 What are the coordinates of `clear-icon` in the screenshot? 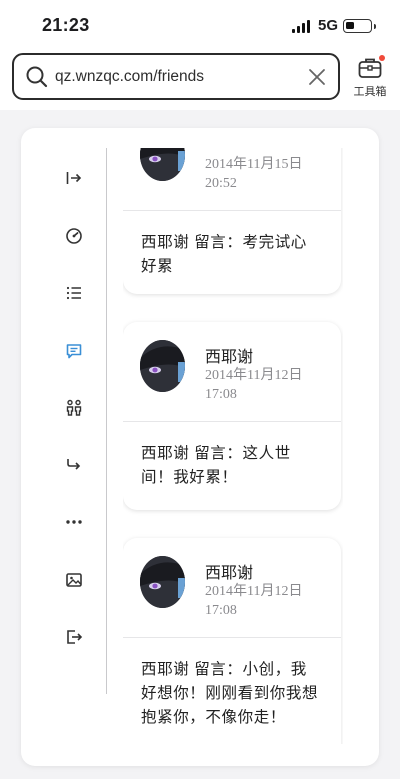 It's located at (317, 77).